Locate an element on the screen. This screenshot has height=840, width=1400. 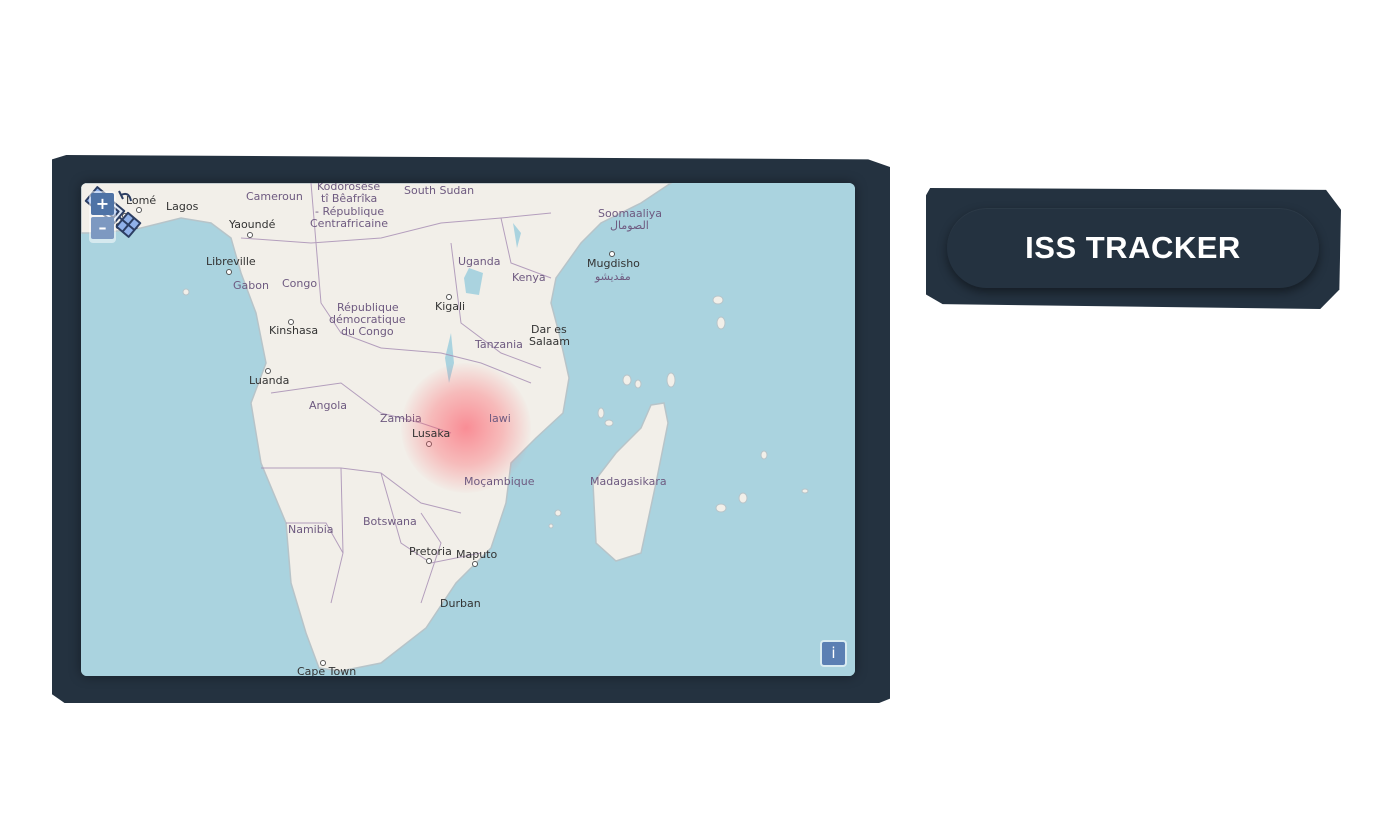
label-congo: Congo is located at coordinates (300, 283).